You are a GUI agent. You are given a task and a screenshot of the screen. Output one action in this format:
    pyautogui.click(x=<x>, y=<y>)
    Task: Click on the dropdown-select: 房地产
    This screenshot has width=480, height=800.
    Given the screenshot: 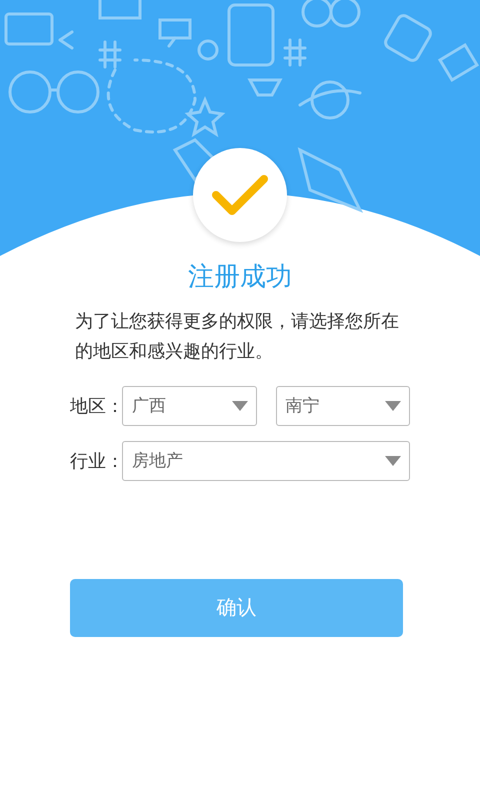 What is the action you would take?
    pyautogui.click(x=266, y=461)
    